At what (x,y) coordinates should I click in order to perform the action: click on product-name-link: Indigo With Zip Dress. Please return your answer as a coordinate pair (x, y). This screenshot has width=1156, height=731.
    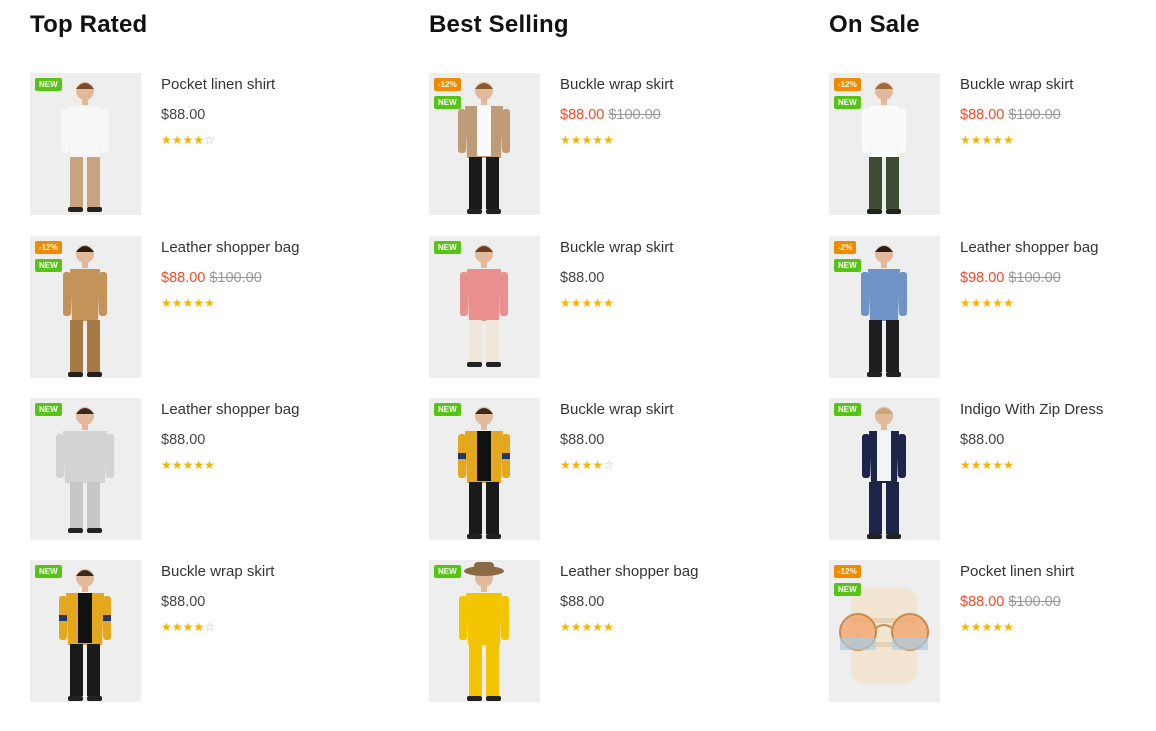
    Looking at the image, I should click on (1031, 409).